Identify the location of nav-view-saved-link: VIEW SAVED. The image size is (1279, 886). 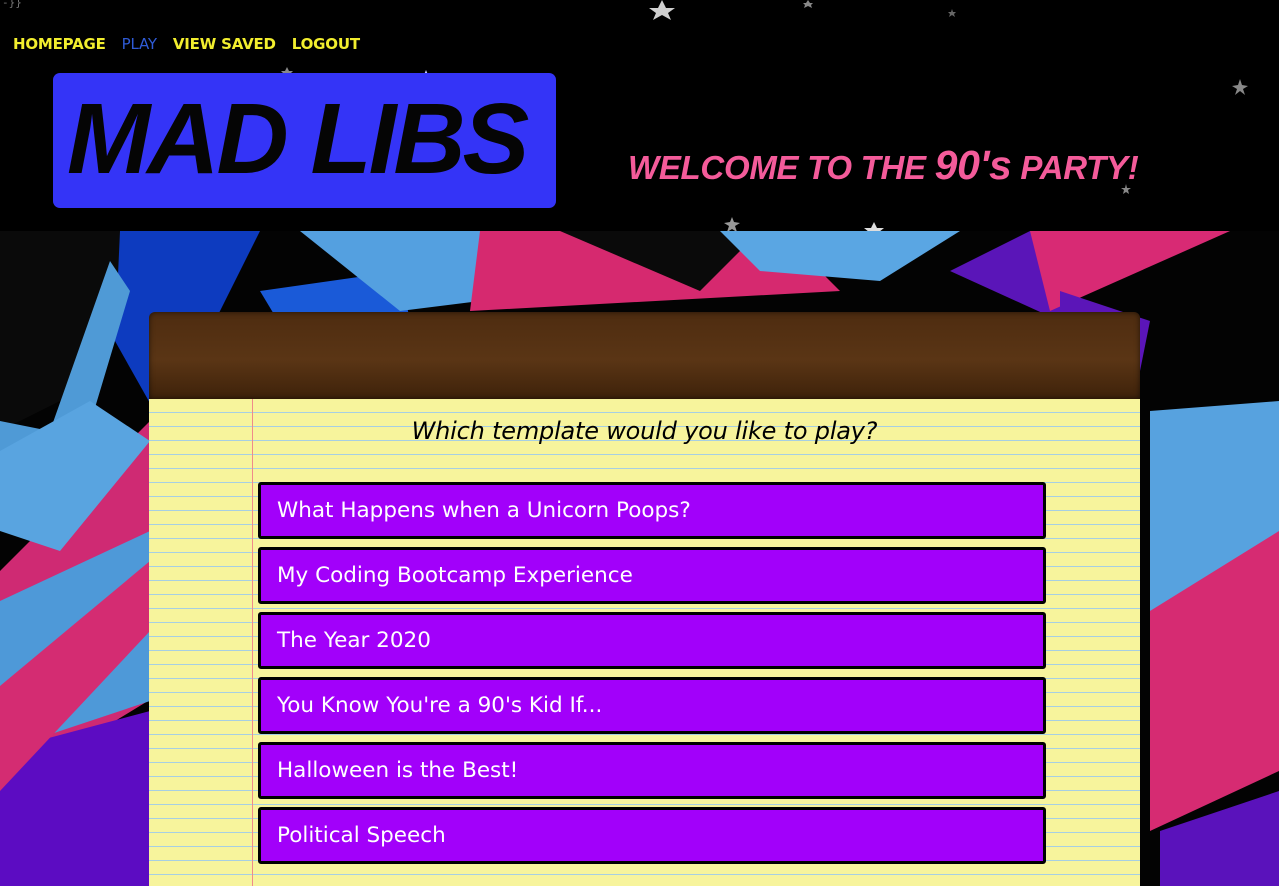
(224, 44).